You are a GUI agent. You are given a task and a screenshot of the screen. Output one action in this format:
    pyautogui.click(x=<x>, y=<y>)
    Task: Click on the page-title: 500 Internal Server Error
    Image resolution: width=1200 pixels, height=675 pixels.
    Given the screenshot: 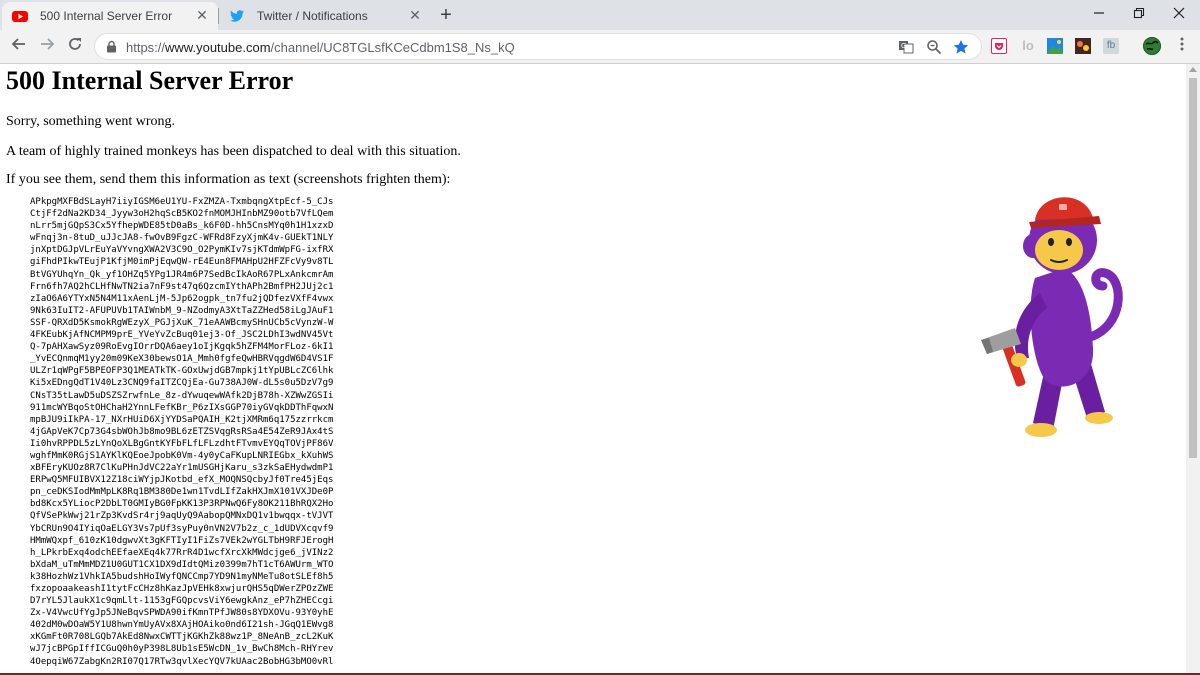 What is the action you would take?
    pyautogui.click(x=150, y=80)
    